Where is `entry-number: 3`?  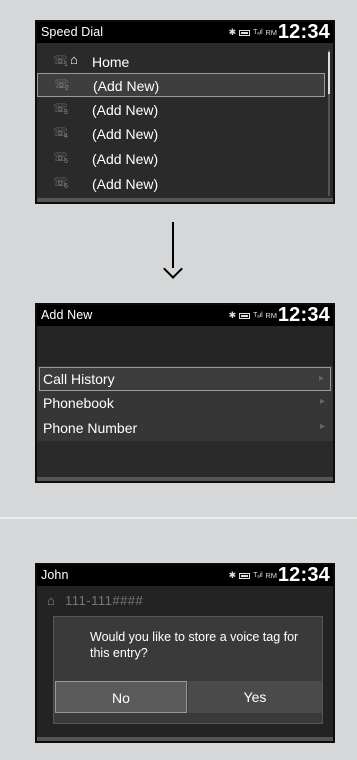 entry-number: 3 is located at coordinates (66, 112).